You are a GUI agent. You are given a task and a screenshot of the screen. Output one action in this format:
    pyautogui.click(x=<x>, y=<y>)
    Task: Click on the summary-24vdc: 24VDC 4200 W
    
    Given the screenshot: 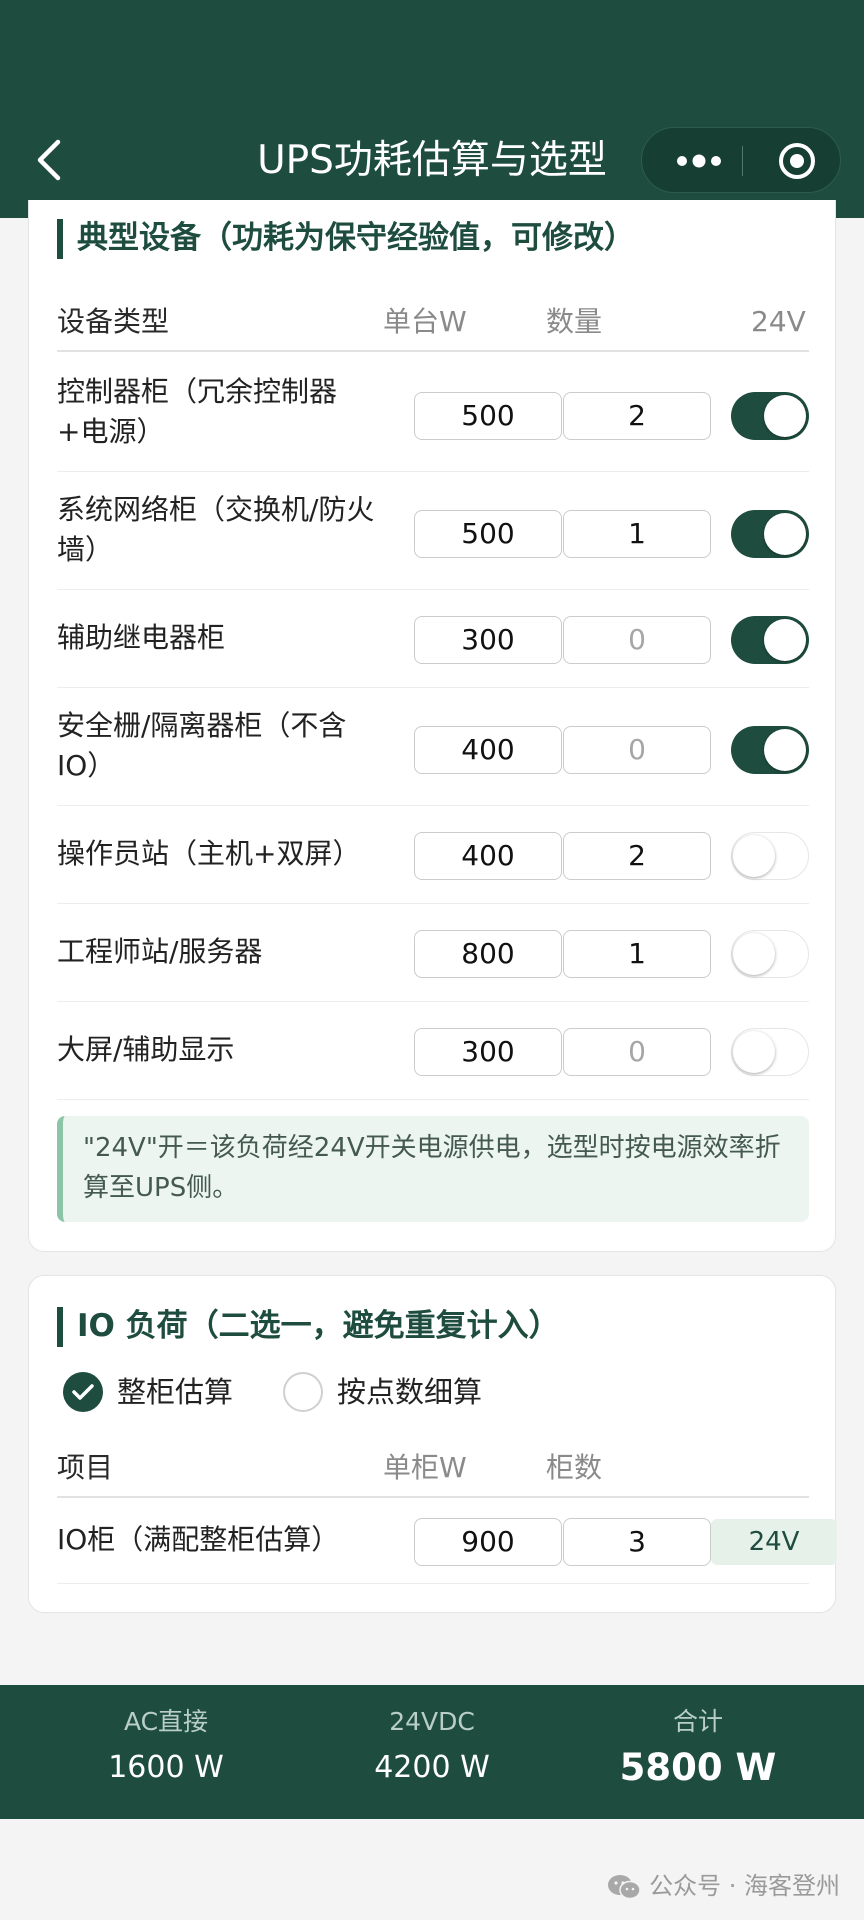 What is the action you would take?
    pyautogui.click(x=432, y=1752)
    